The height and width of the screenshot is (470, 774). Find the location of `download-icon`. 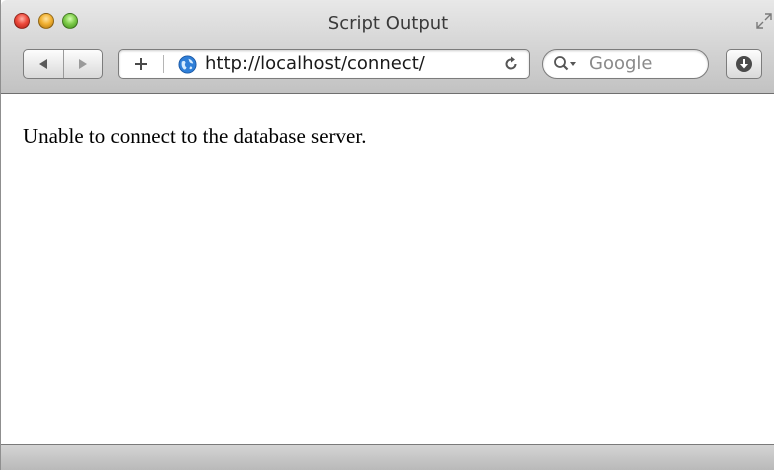

download-icon is located at coordinates (744, 64).